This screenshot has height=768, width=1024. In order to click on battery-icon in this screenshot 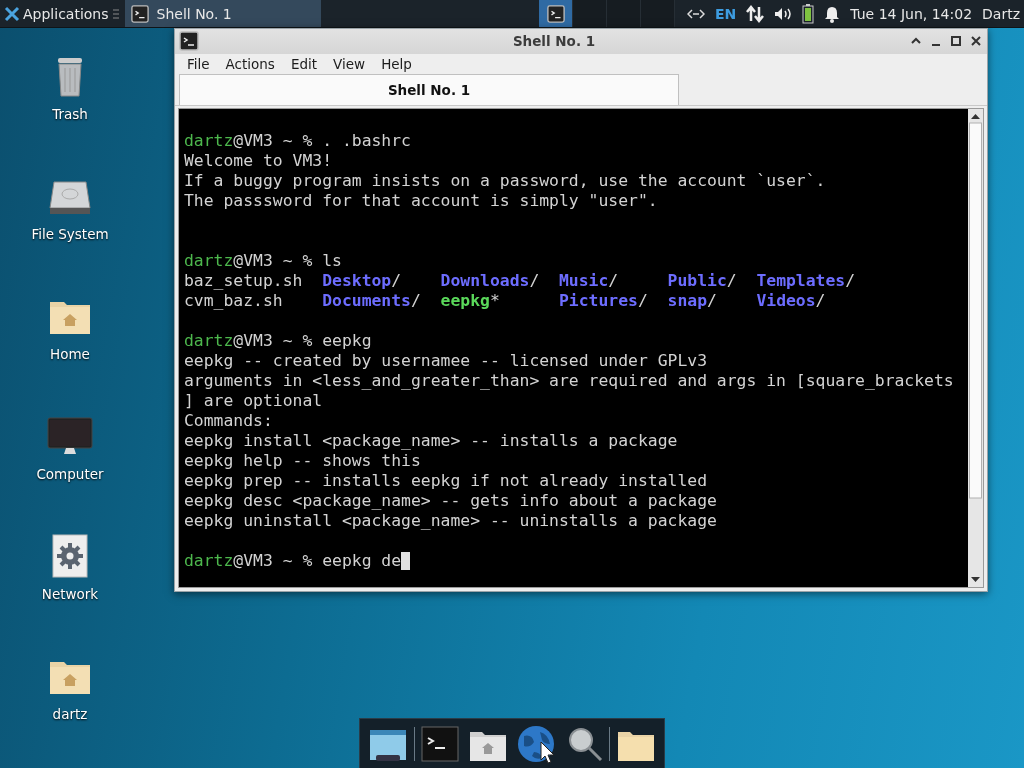, I will do `click(808, 13)`.